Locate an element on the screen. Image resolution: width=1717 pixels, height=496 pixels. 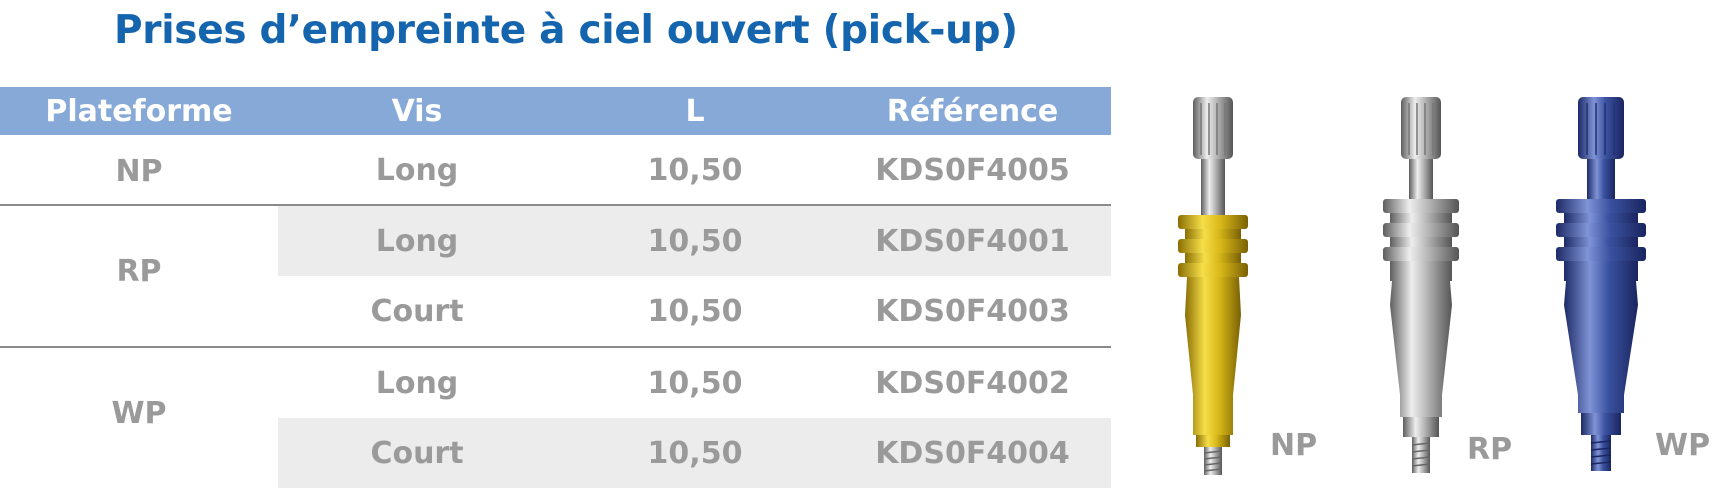
header-l: L is located at coordinates (695, 111).